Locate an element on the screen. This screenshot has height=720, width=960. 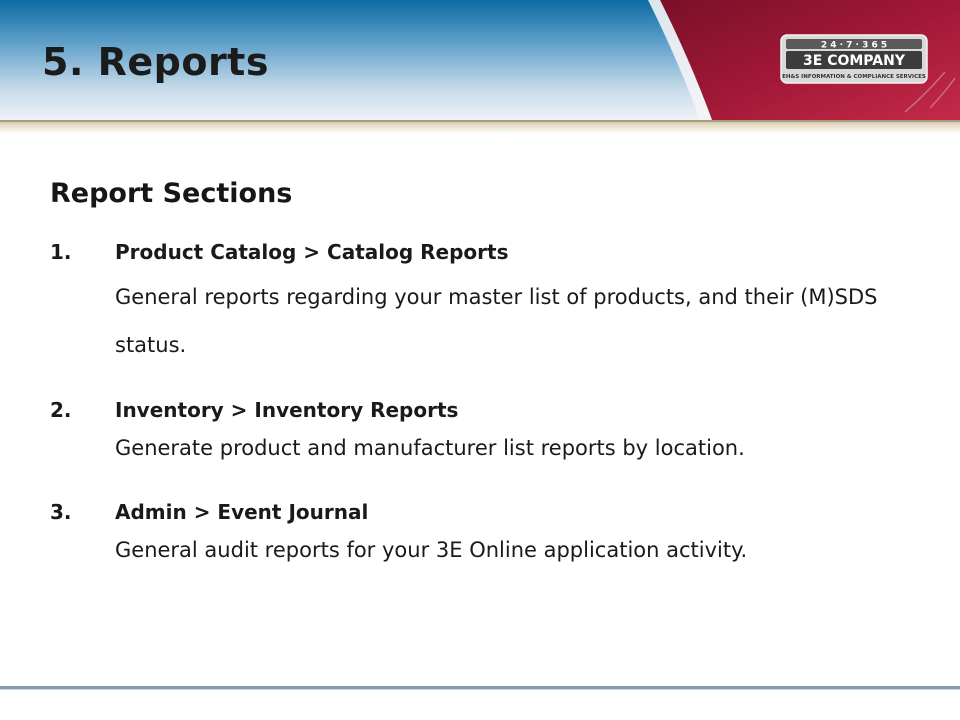
header-divider is located at coordinates (480, 127).